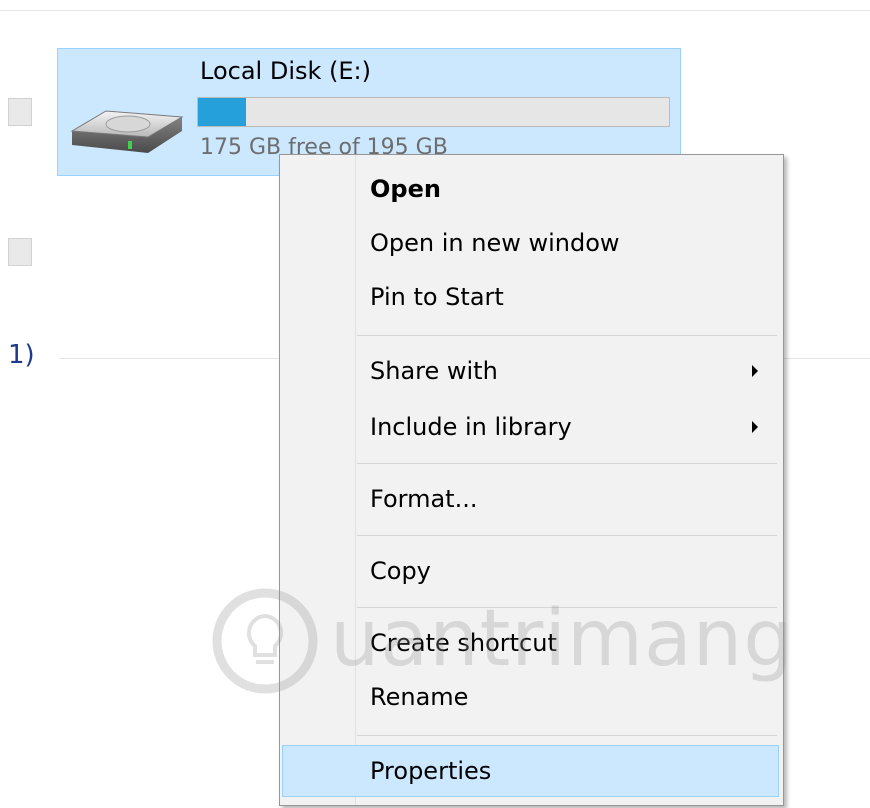 This screenshot has height=808, width=870. What do you see at coordinates (530, 297) in the screenshot?
I see `menu-item-pin-to-start: Pin to Start` at bounding box center [530, 297].